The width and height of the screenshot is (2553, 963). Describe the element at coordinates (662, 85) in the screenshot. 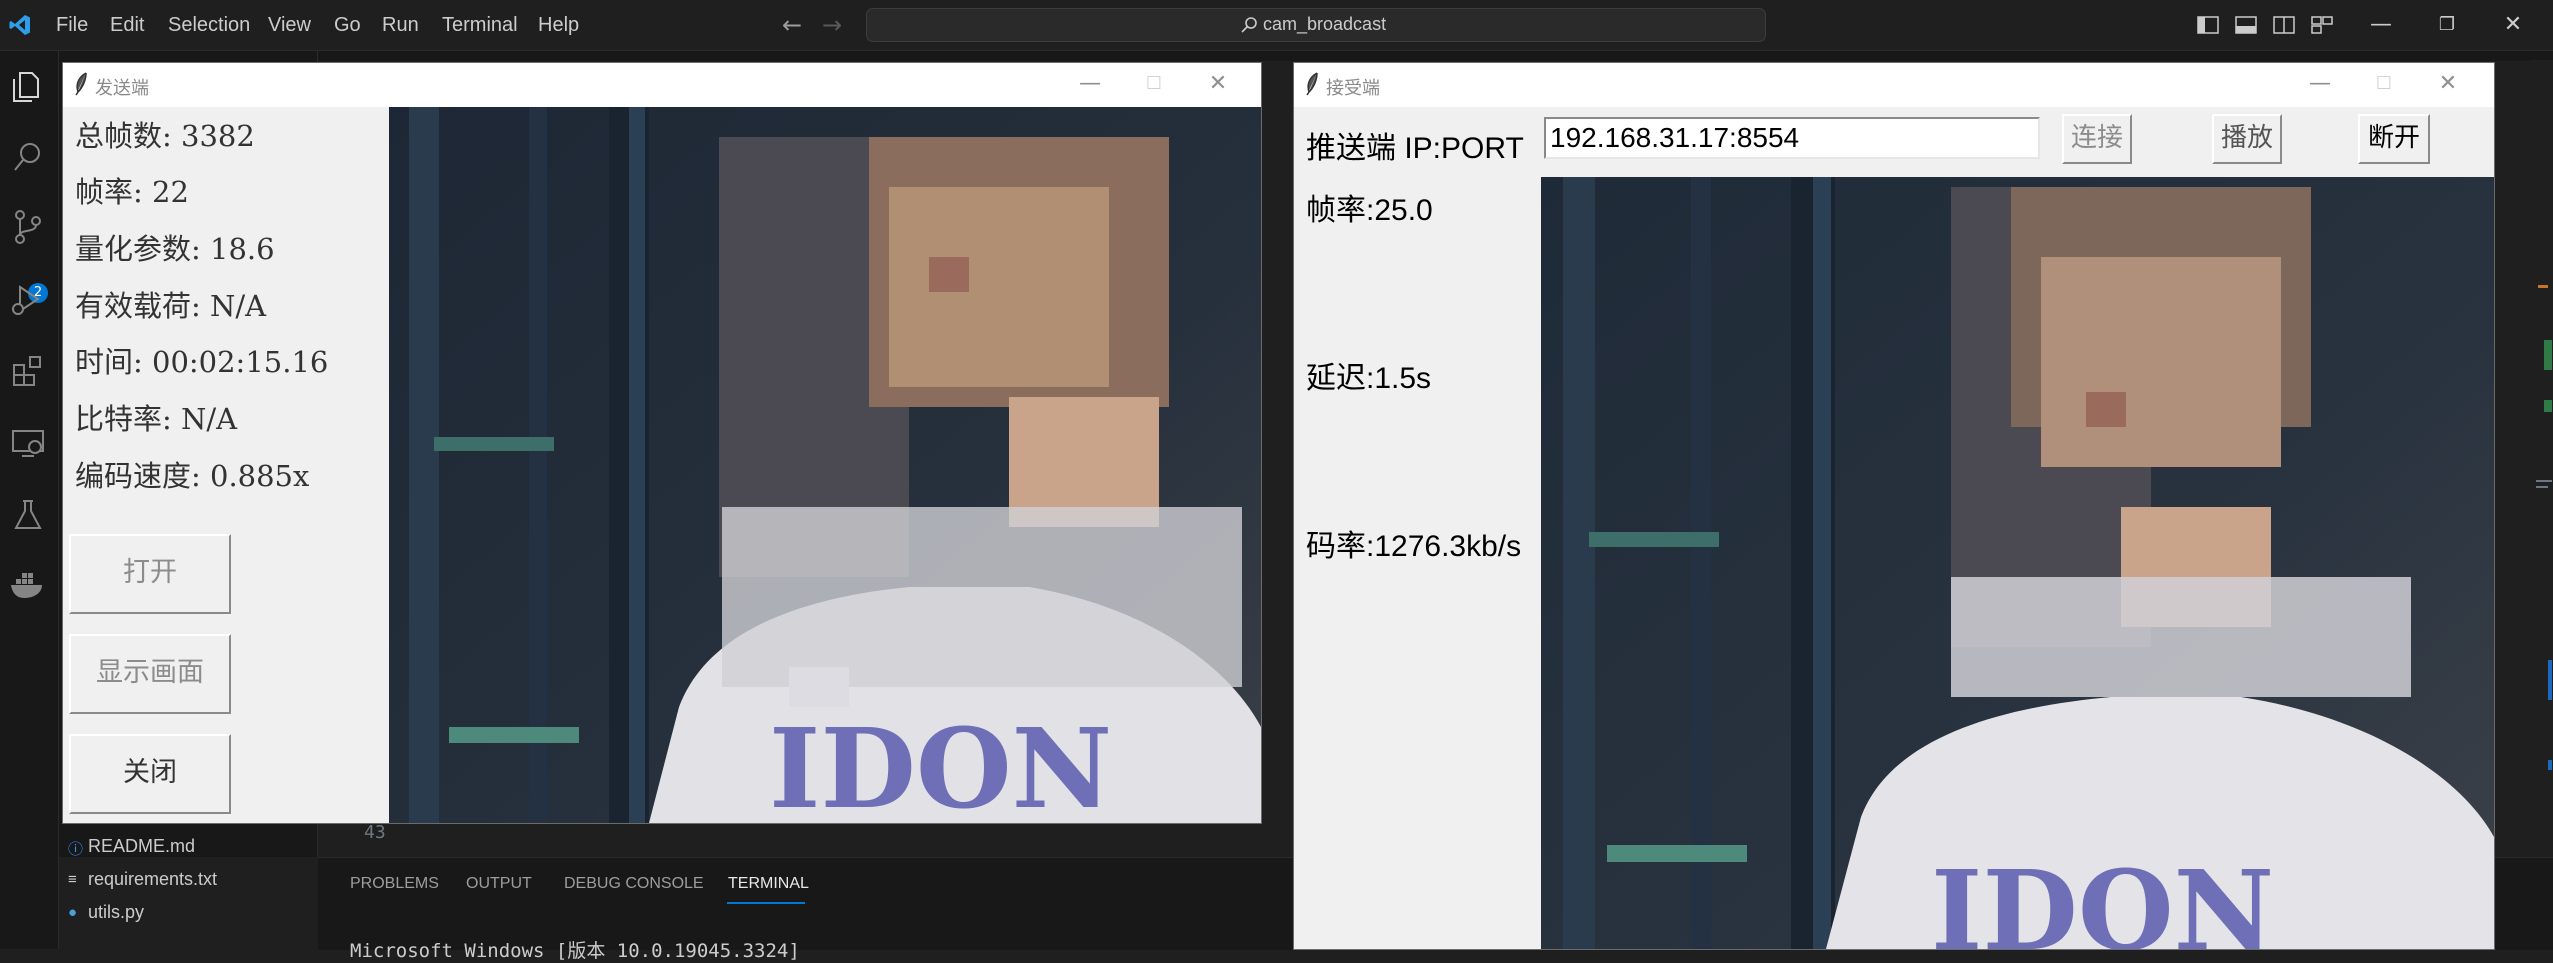

I see `sender-title-bar: 发送端 — ☐ ✕` at that location.